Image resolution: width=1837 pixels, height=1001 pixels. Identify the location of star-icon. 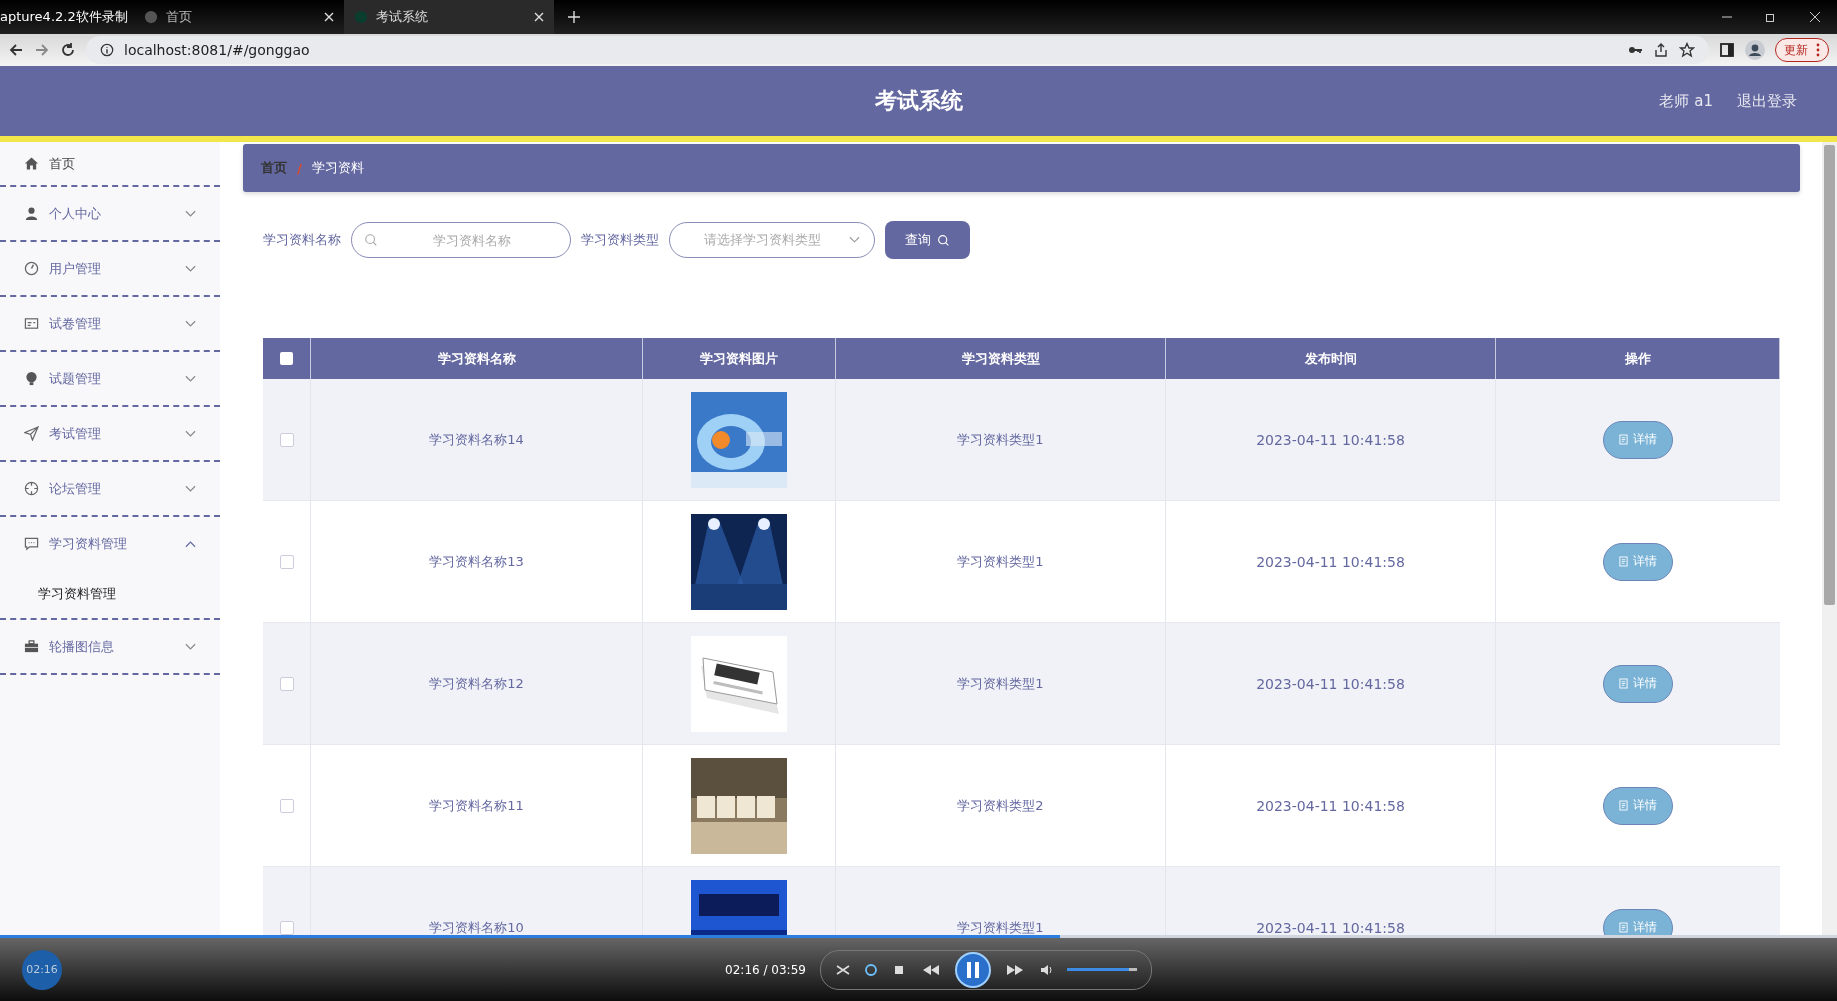
(1687, 50).